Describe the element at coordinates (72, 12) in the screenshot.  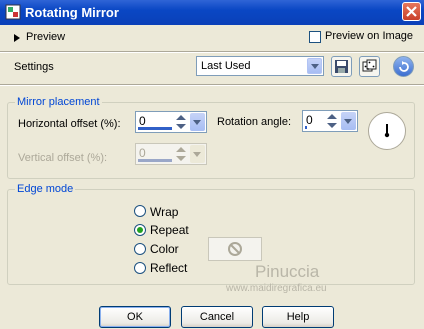
I see `window-title: Rotating Mirror` at that location.